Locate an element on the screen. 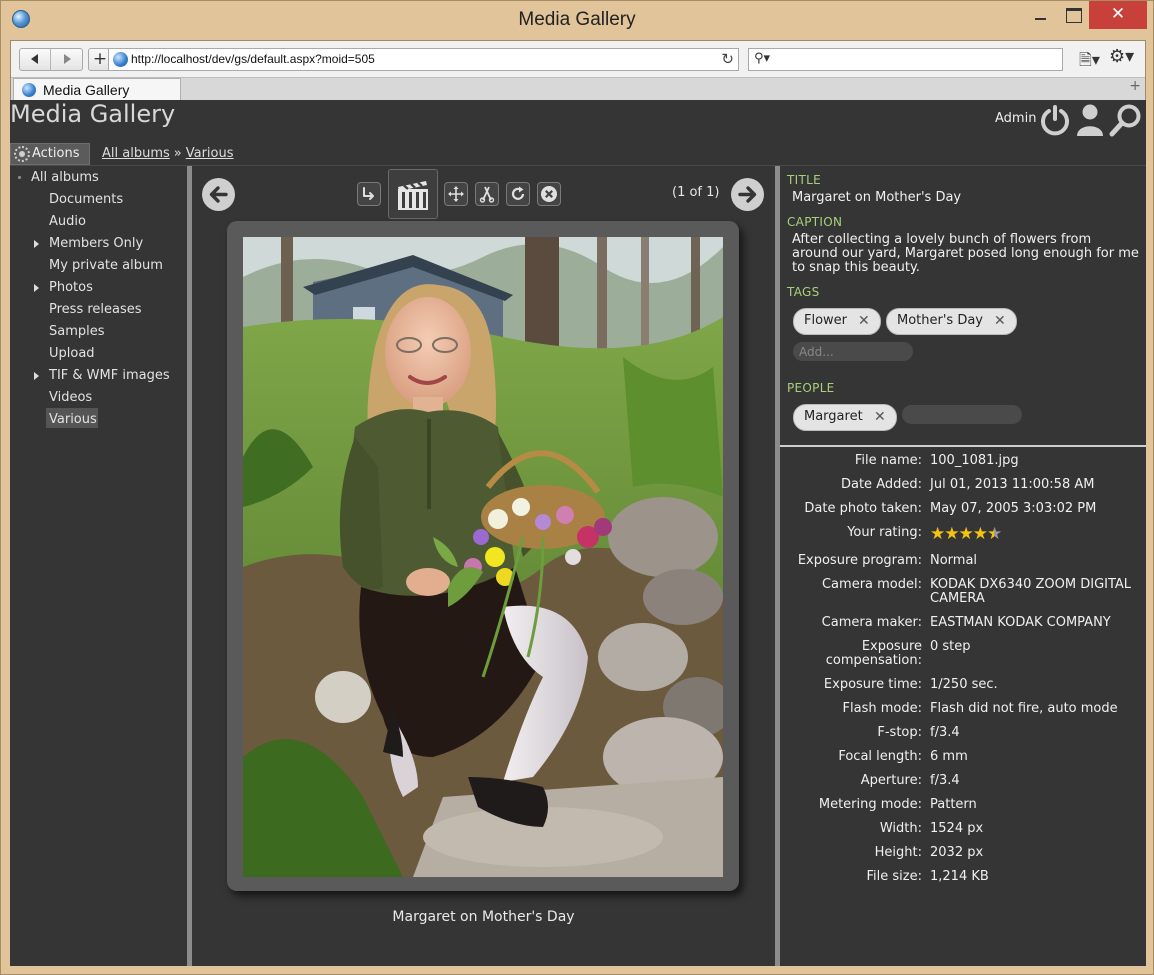 This screenshot has height=975, width=1154. tree-item-samples: Samples is located at coordinates (77, 331).